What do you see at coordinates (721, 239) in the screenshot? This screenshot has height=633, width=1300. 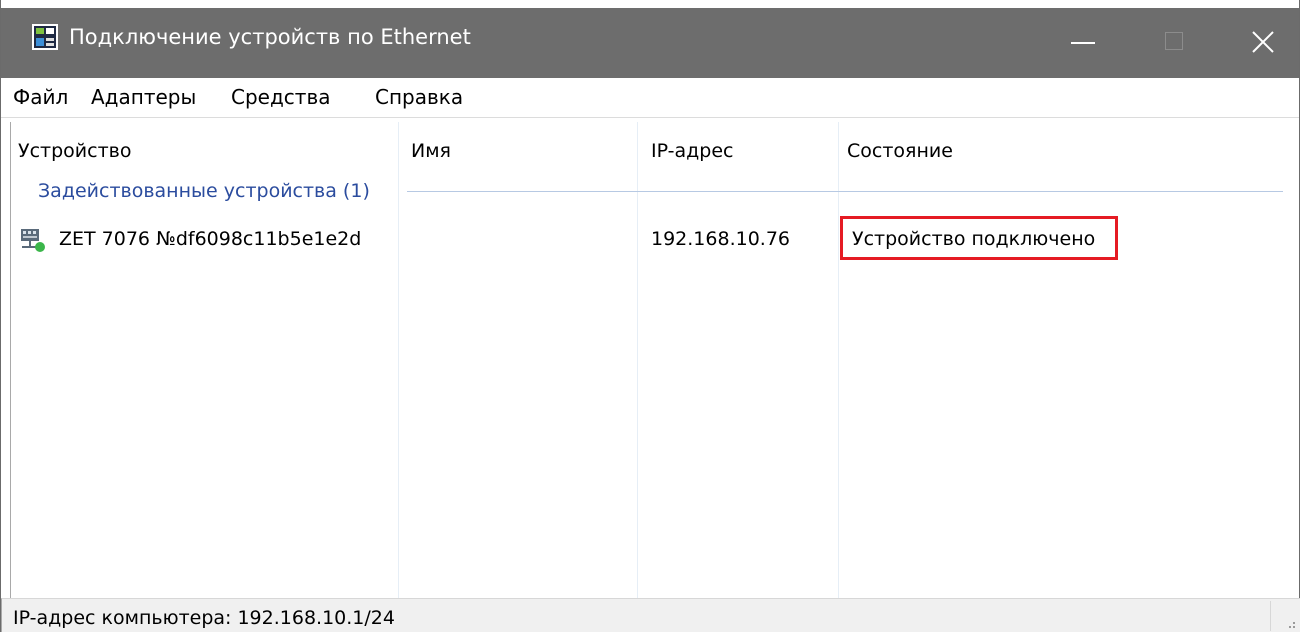 I see `device-ip-cell: 192.168.10.76` at bounding box center [721, 239].